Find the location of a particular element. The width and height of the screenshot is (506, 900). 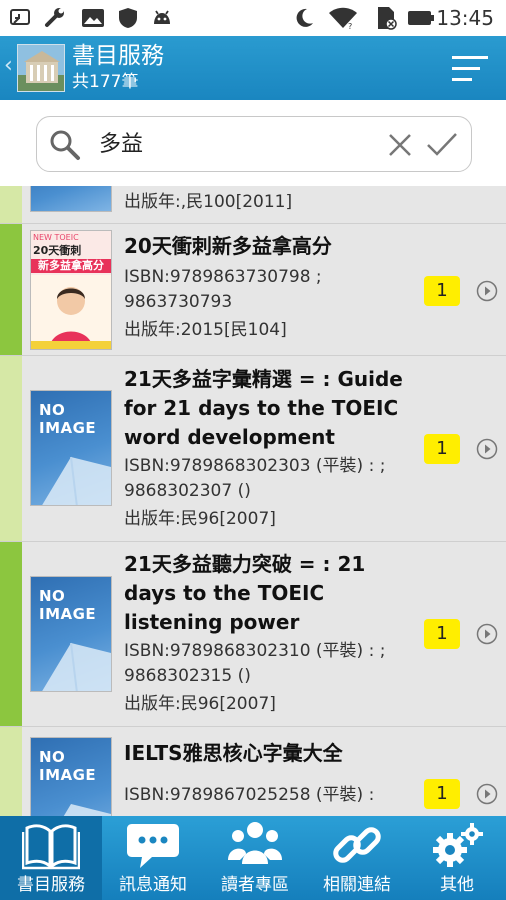

cast-icon is located at coordinates (20, 18).